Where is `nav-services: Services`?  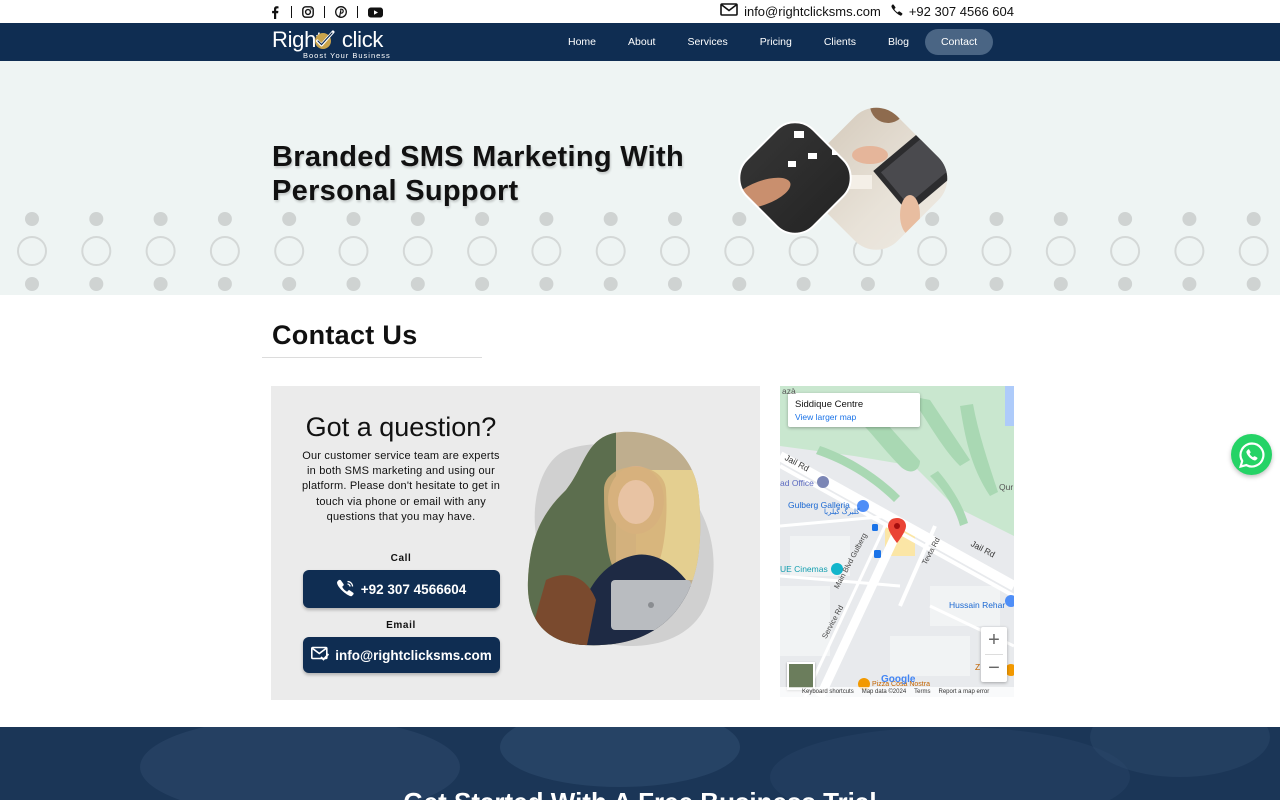
nav-services: Services is located at coordinates (707, 42).